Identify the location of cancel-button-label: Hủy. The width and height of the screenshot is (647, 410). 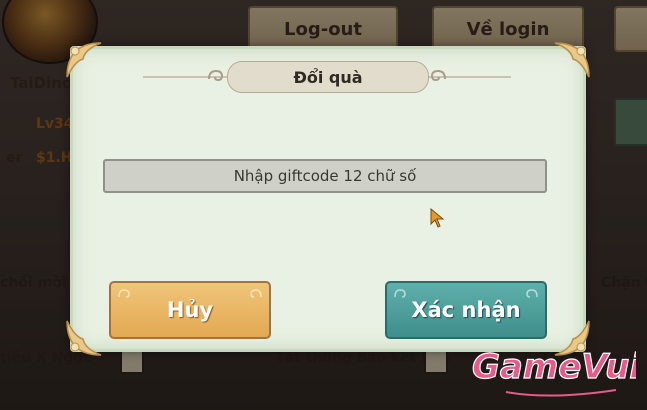
(190, 310).